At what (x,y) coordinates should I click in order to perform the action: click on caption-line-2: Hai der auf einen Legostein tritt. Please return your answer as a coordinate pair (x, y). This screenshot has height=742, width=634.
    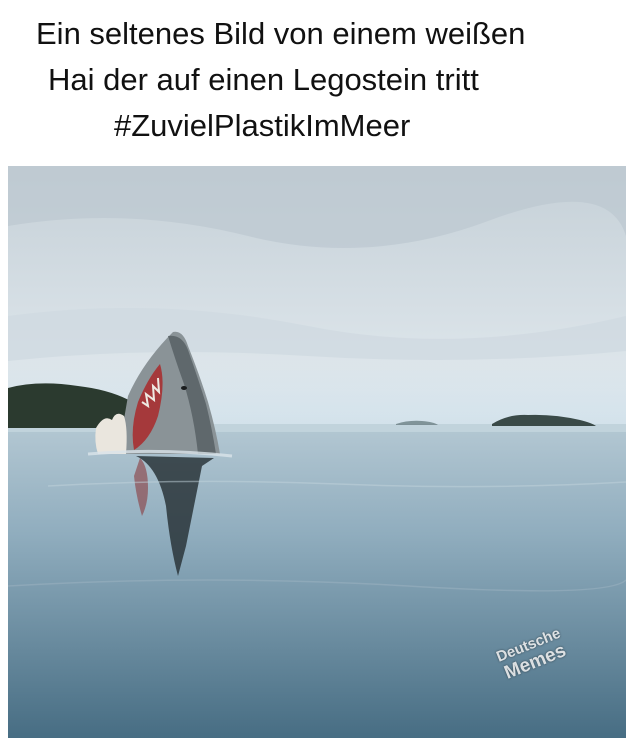
    Looking at the image, I should click on (263, 79).